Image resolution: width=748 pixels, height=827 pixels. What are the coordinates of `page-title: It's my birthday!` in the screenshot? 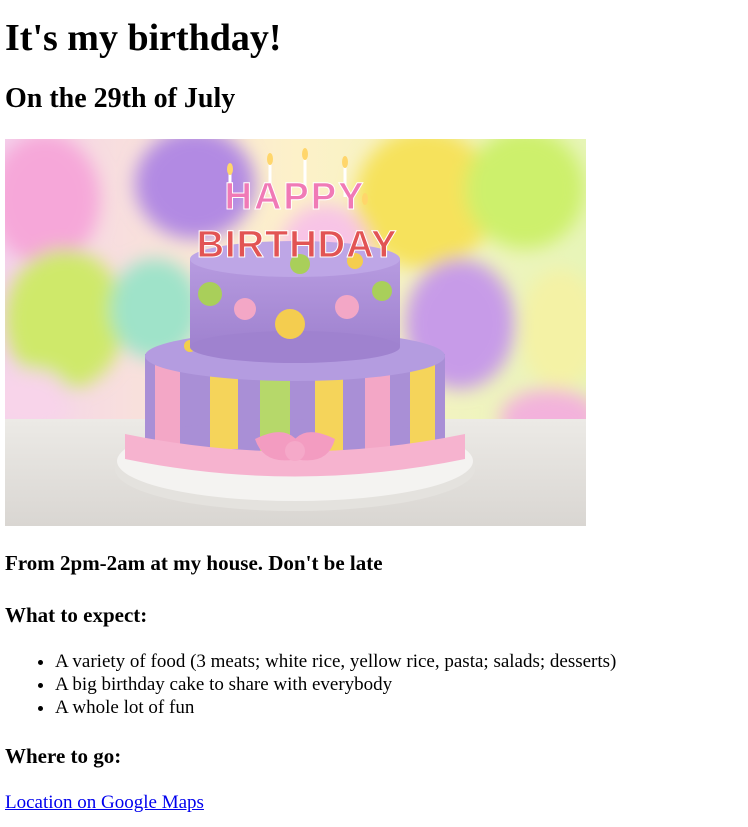 It's located at (143, 38).